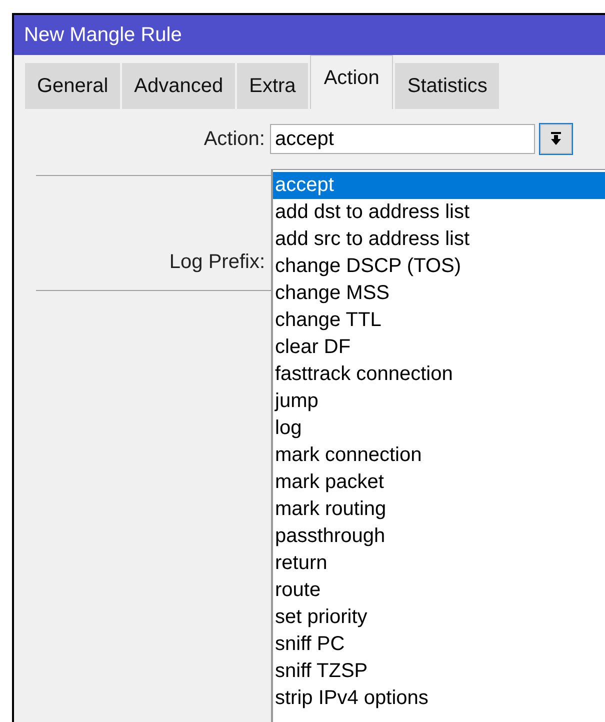 This screenshot has height=722, width=605. Describe the element at coordinates (402, 139) in the screenshot. I see `action-field: accept` at that location.